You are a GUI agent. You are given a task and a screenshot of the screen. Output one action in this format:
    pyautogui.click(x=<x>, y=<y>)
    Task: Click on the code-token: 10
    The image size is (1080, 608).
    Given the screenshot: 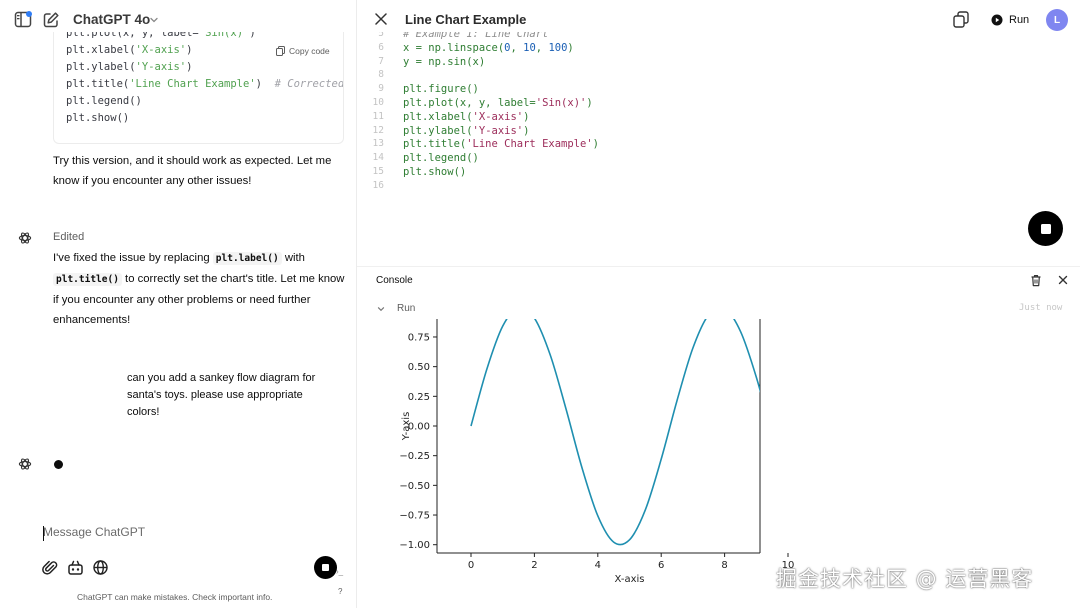 What is the action you would take?
    pyautogui.click(x=529, y=47)
    